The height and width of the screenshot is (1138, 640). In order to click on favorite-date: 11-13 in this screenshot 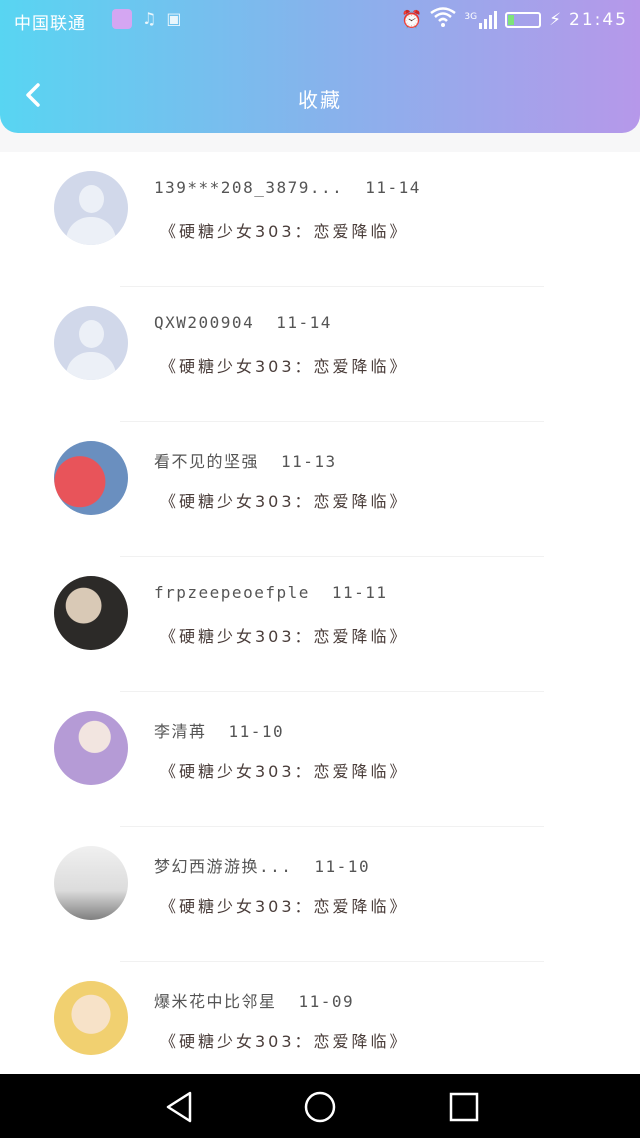, I will do `click(309, 461)`.